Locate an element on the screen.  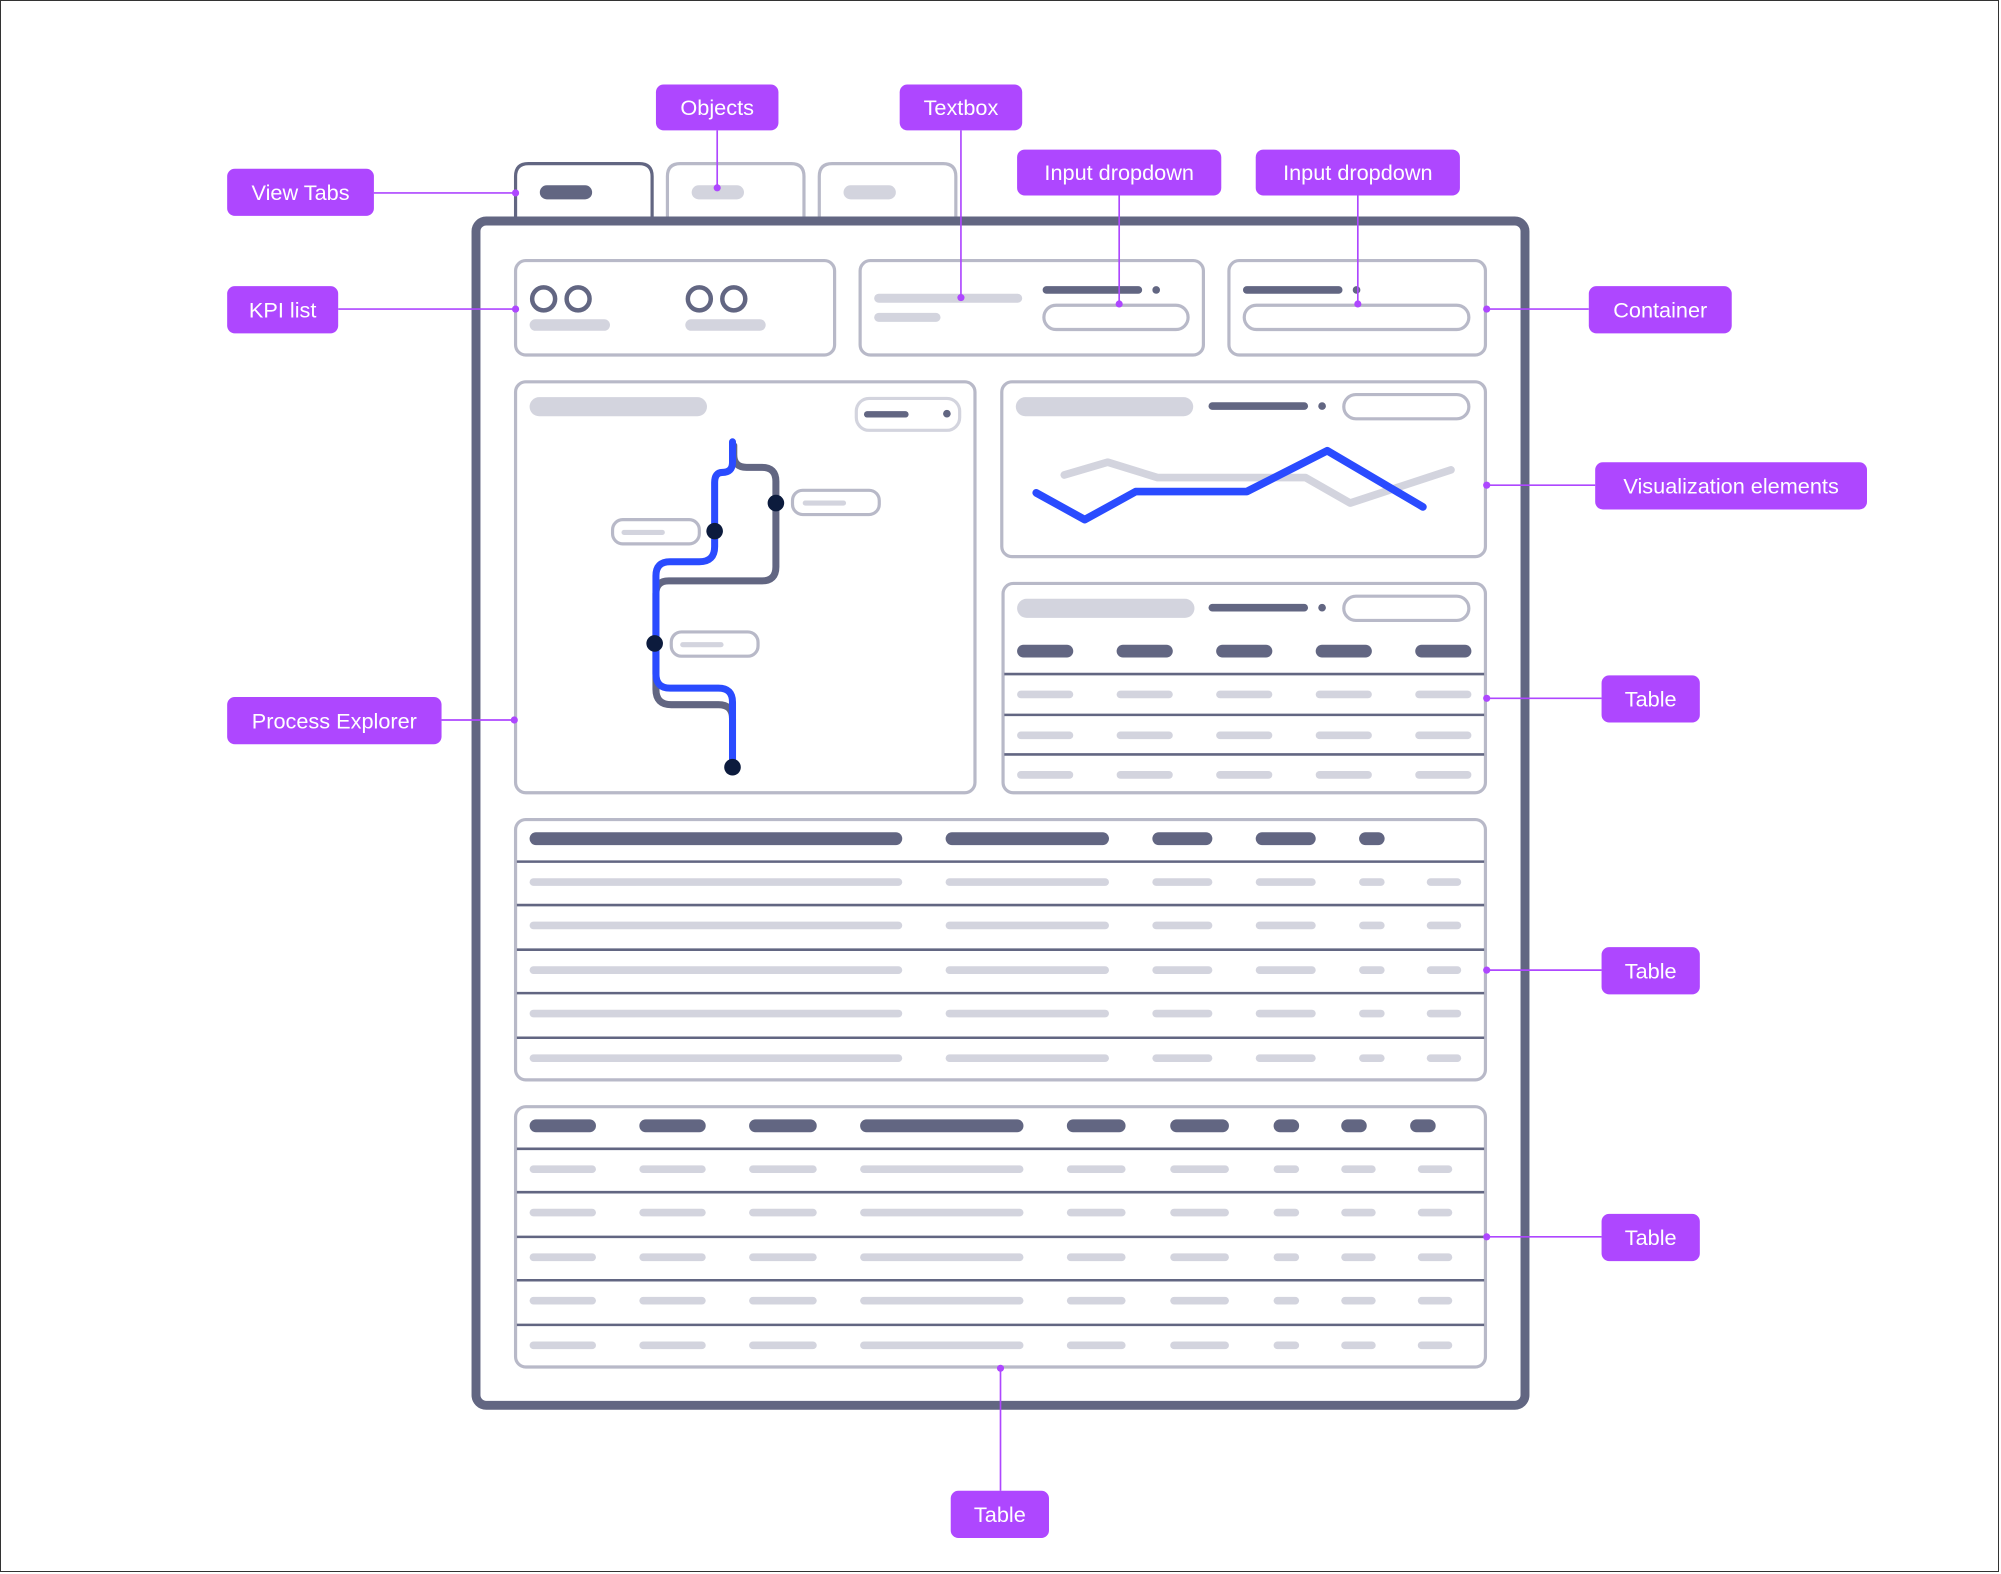
textbox-panel is located at coordinates (1032, 307).